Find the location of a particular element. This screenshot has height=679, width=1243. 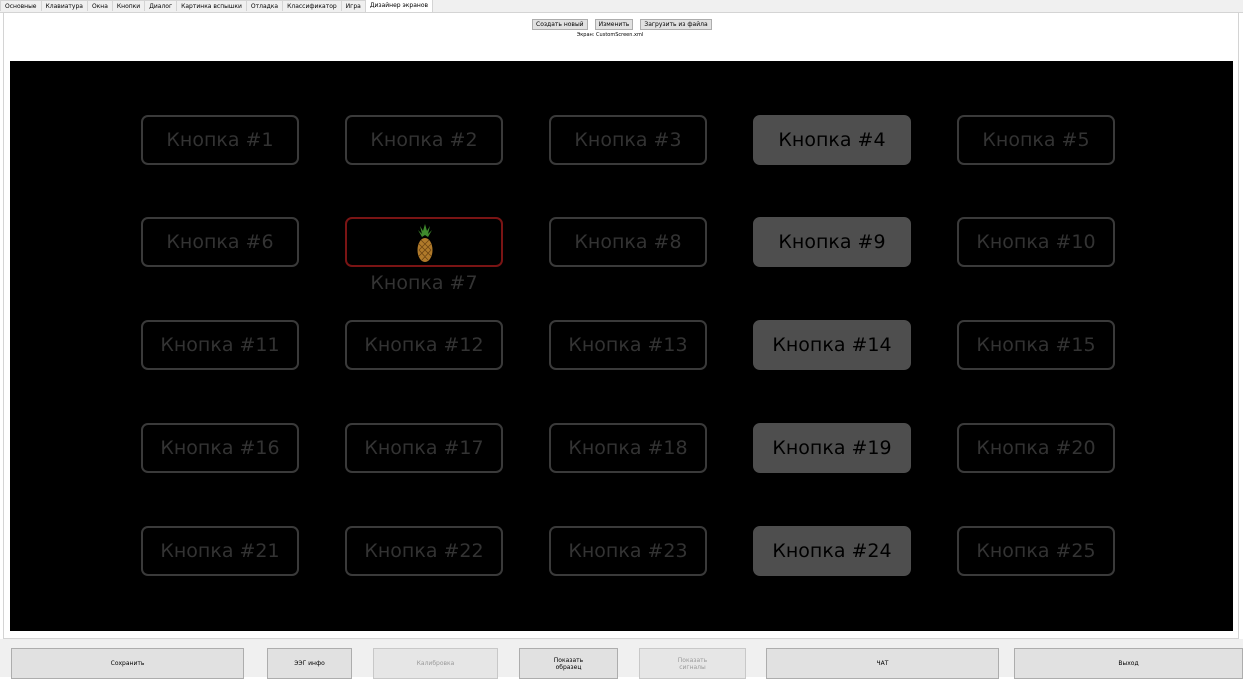

exit-button: Выход is located at coordinates (1128, 663).